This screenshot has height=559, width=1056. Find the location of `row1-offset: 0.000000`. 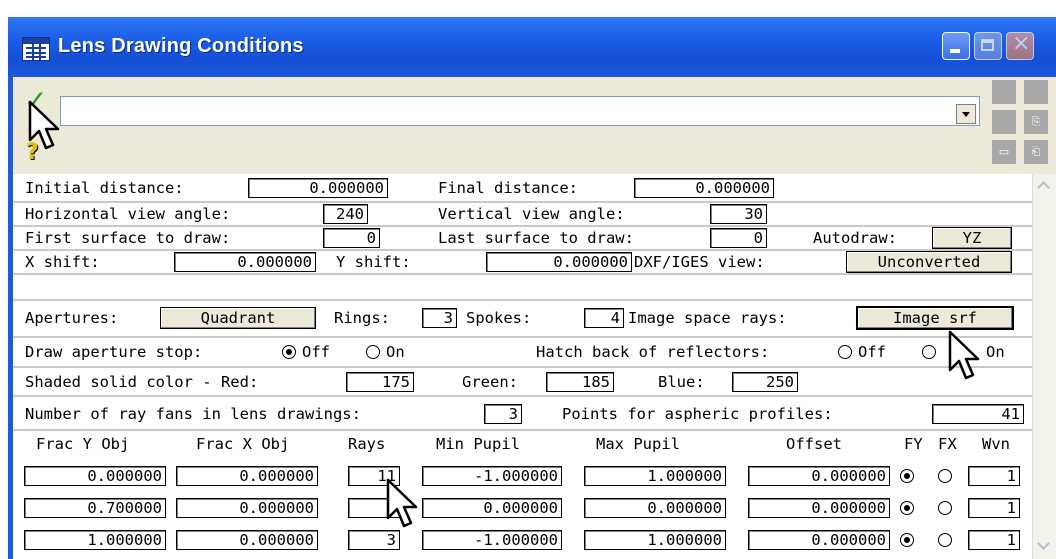

row1-offset: 0.000000 is located at coordinates (819, 476).